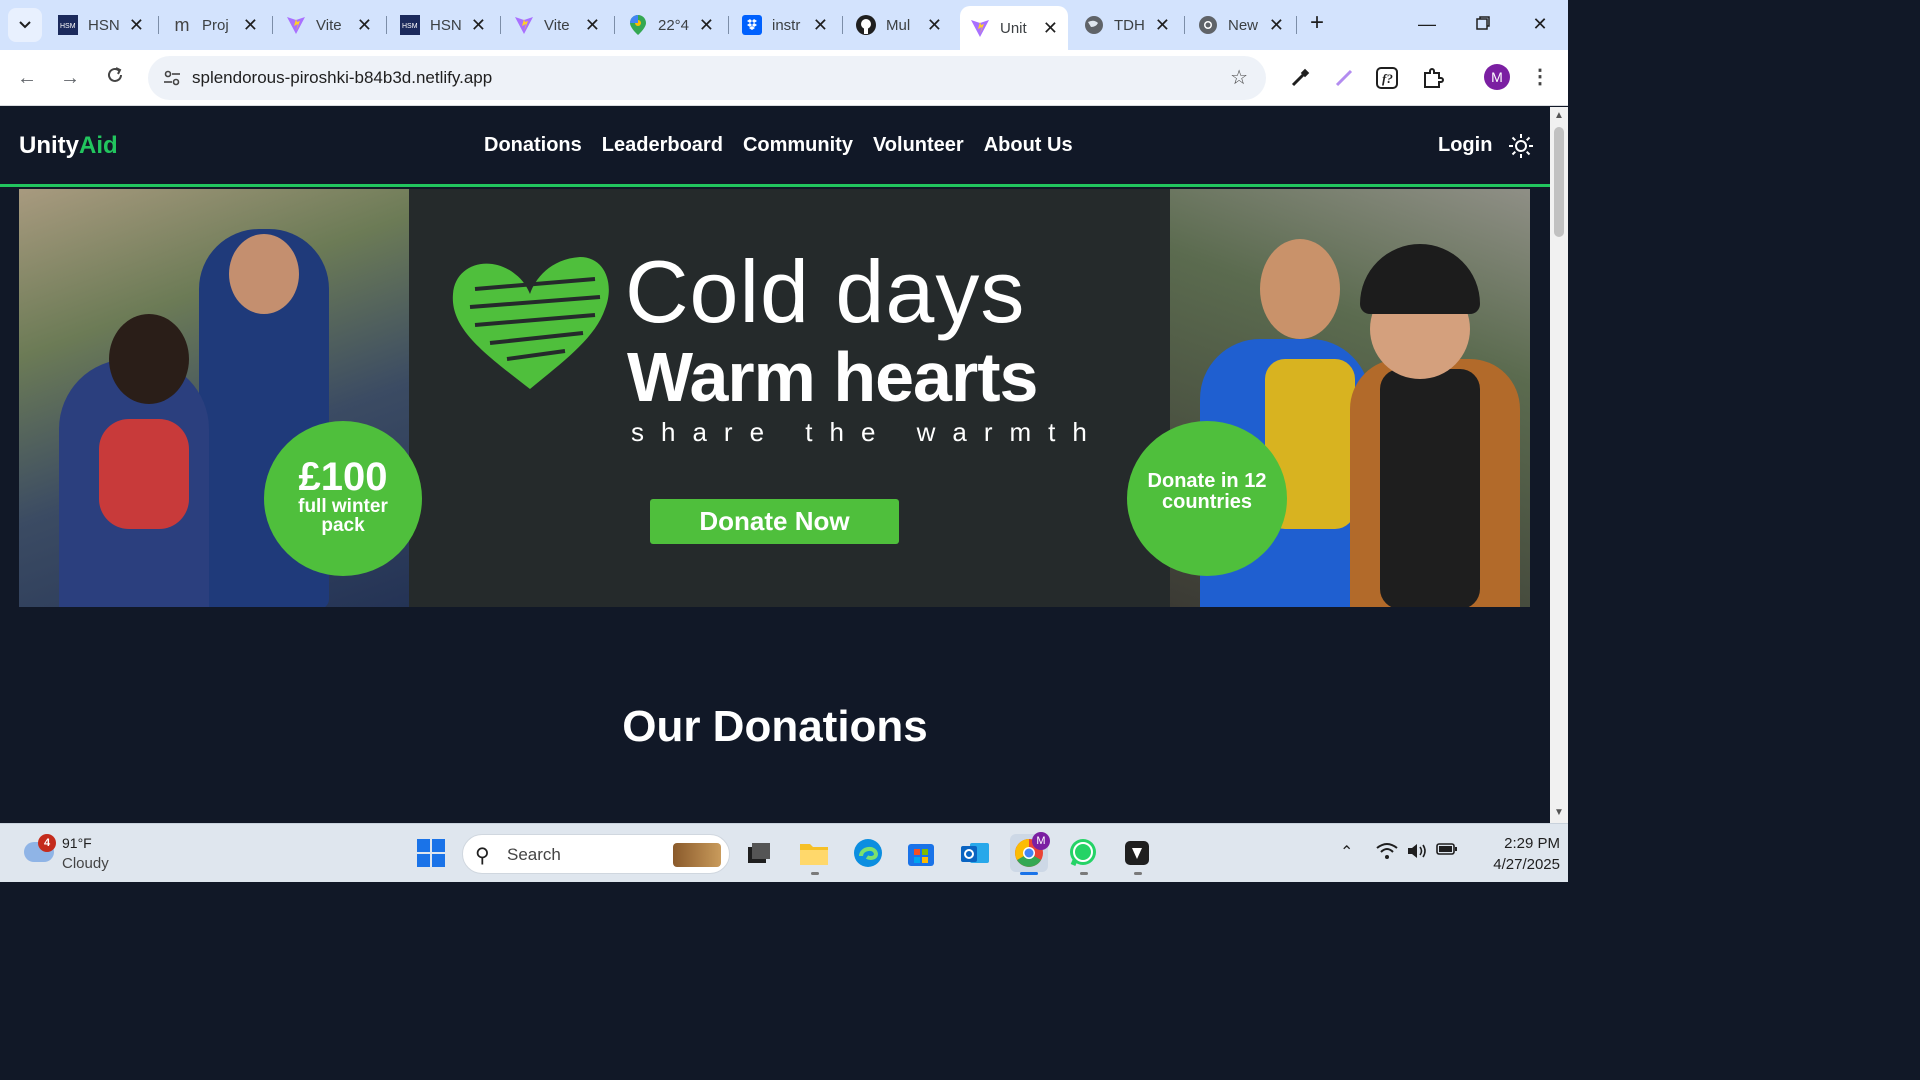  Describe the element at coordinates (975, 853) in the screenshot. I see `outlook-button` at that location.